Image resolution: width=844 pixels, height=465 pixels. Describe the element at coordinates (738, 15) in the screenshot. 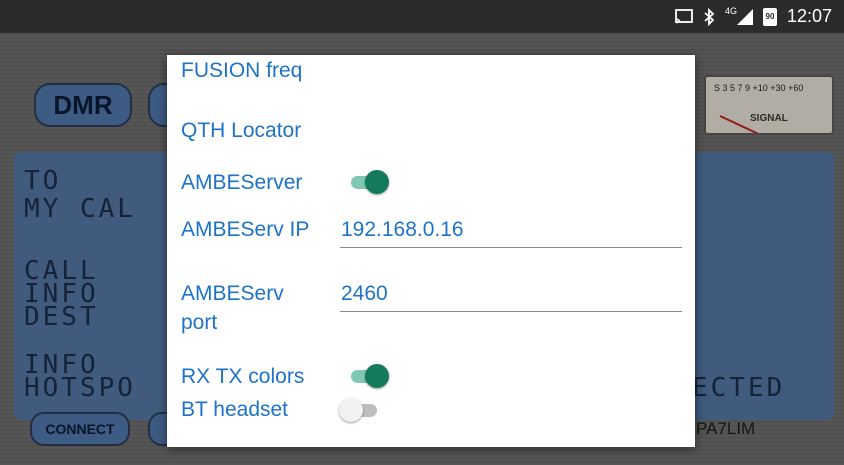

I see `cell-signal-icon: 4G` at that location.